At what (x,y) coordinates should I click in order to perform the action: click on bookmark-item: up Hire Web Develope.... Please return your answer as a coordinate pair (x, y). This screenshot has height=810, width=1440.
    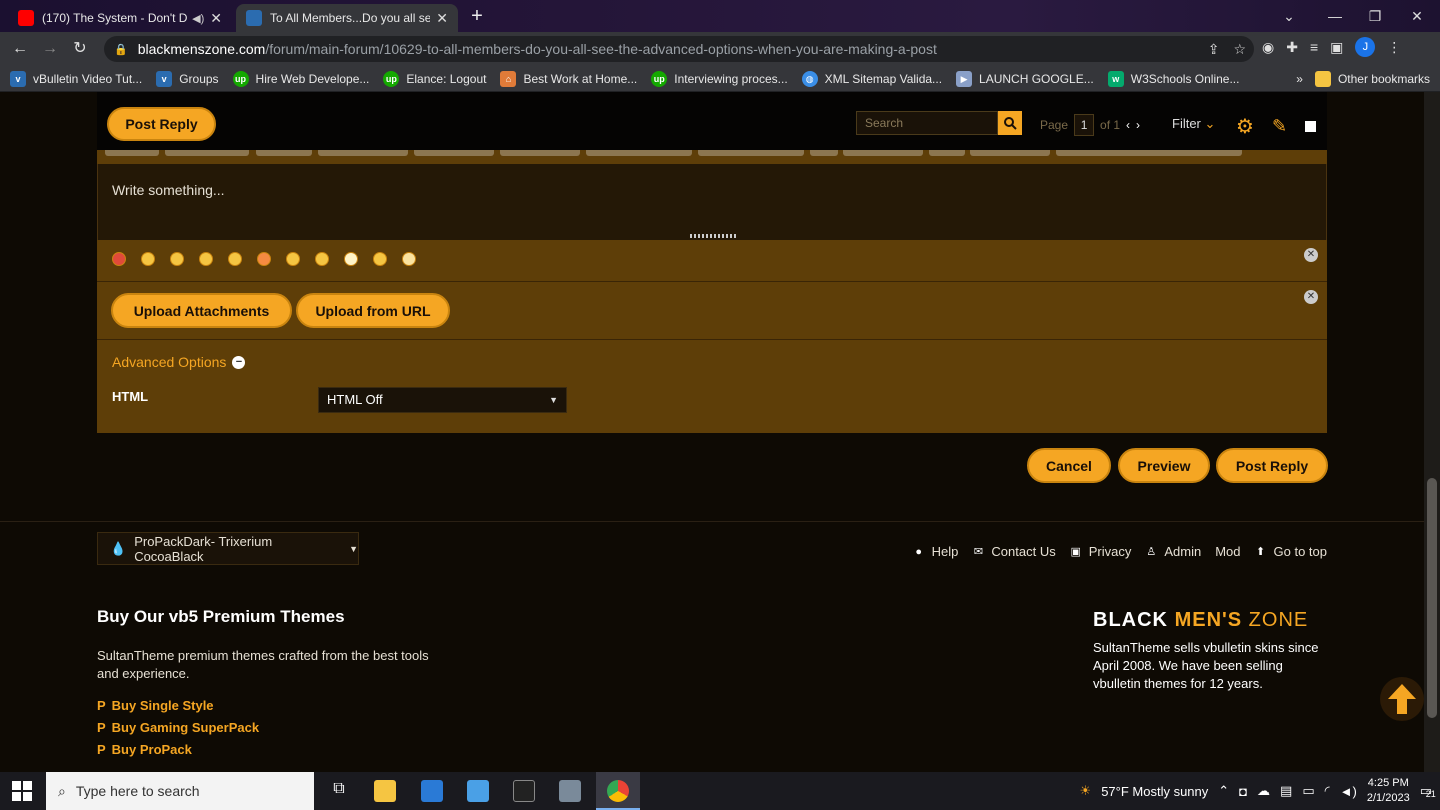
    Looking at the image, I should click on (300, 78).